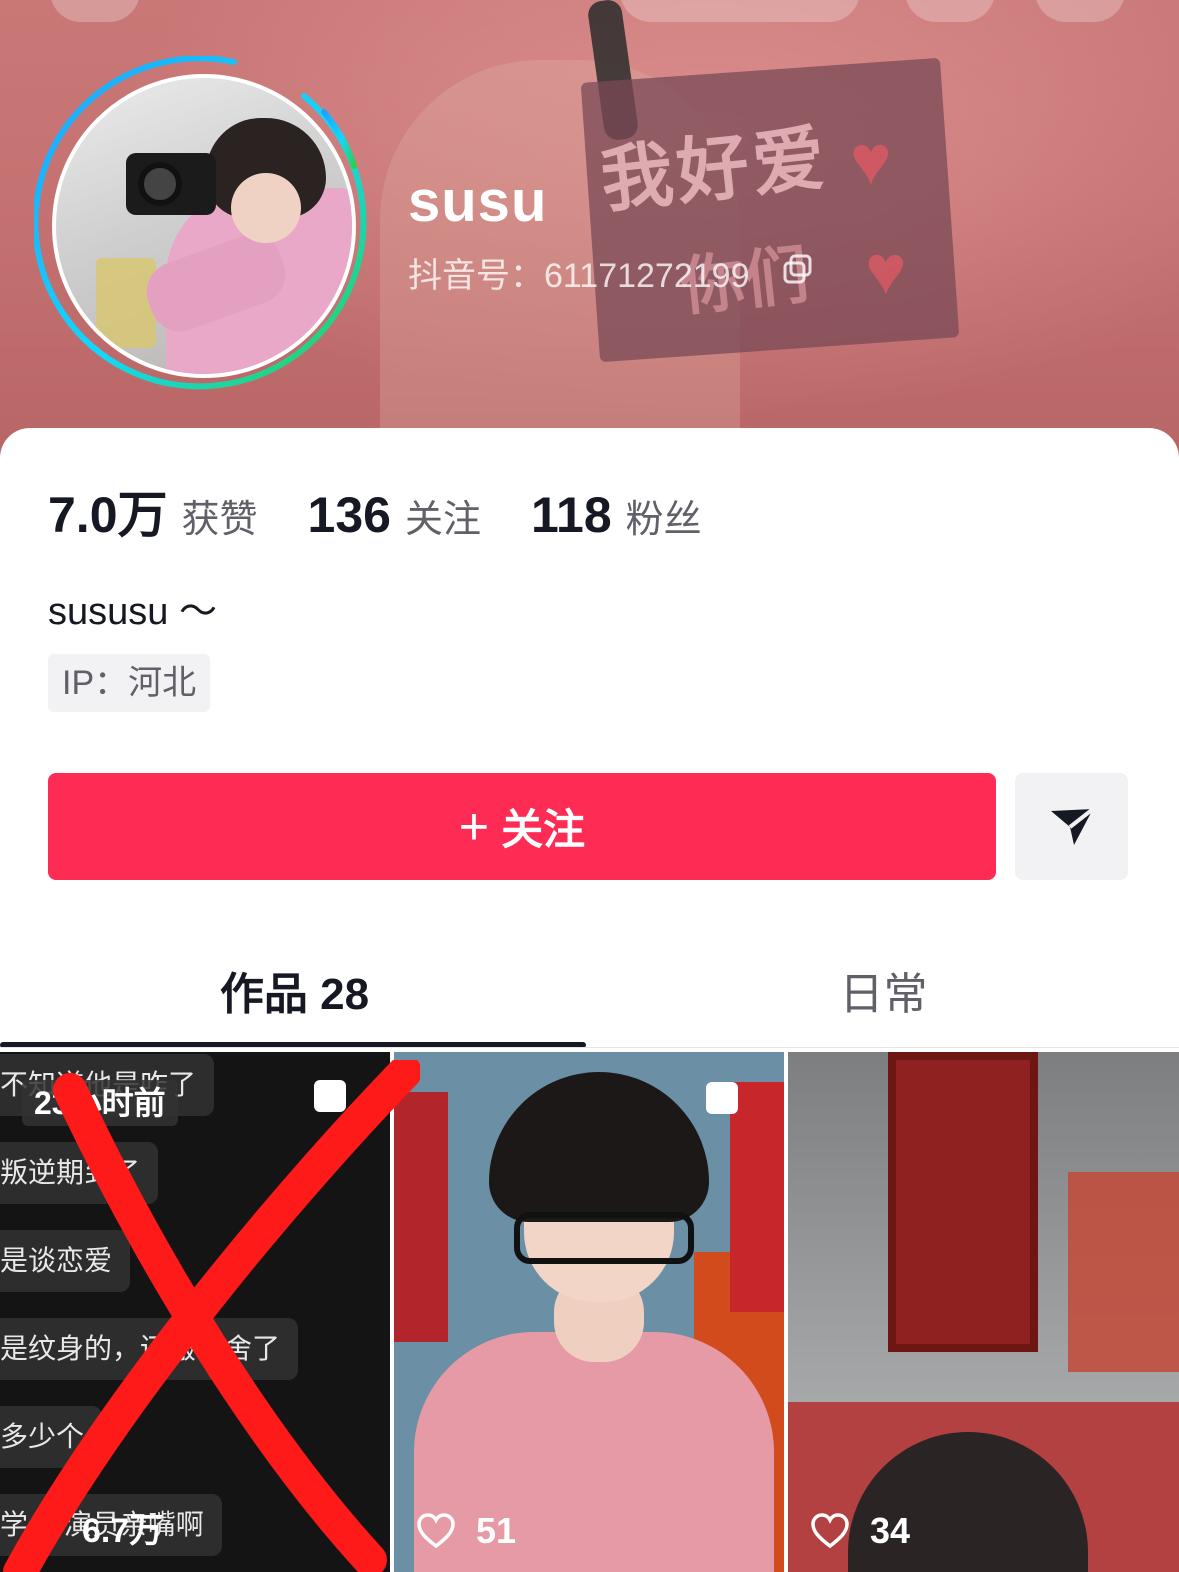 The image size is (1179, 1572). I want to click on message-button, so click(1071, 826).